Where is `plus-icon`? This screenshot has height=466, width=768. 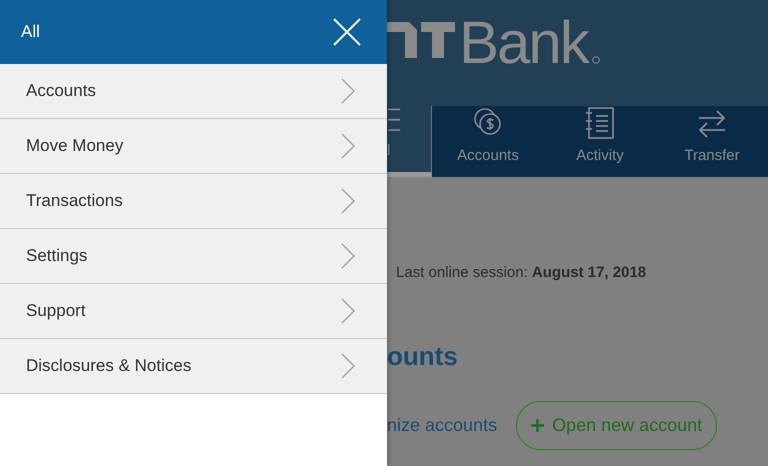 plus-icon is located at coordinates (537, 425).